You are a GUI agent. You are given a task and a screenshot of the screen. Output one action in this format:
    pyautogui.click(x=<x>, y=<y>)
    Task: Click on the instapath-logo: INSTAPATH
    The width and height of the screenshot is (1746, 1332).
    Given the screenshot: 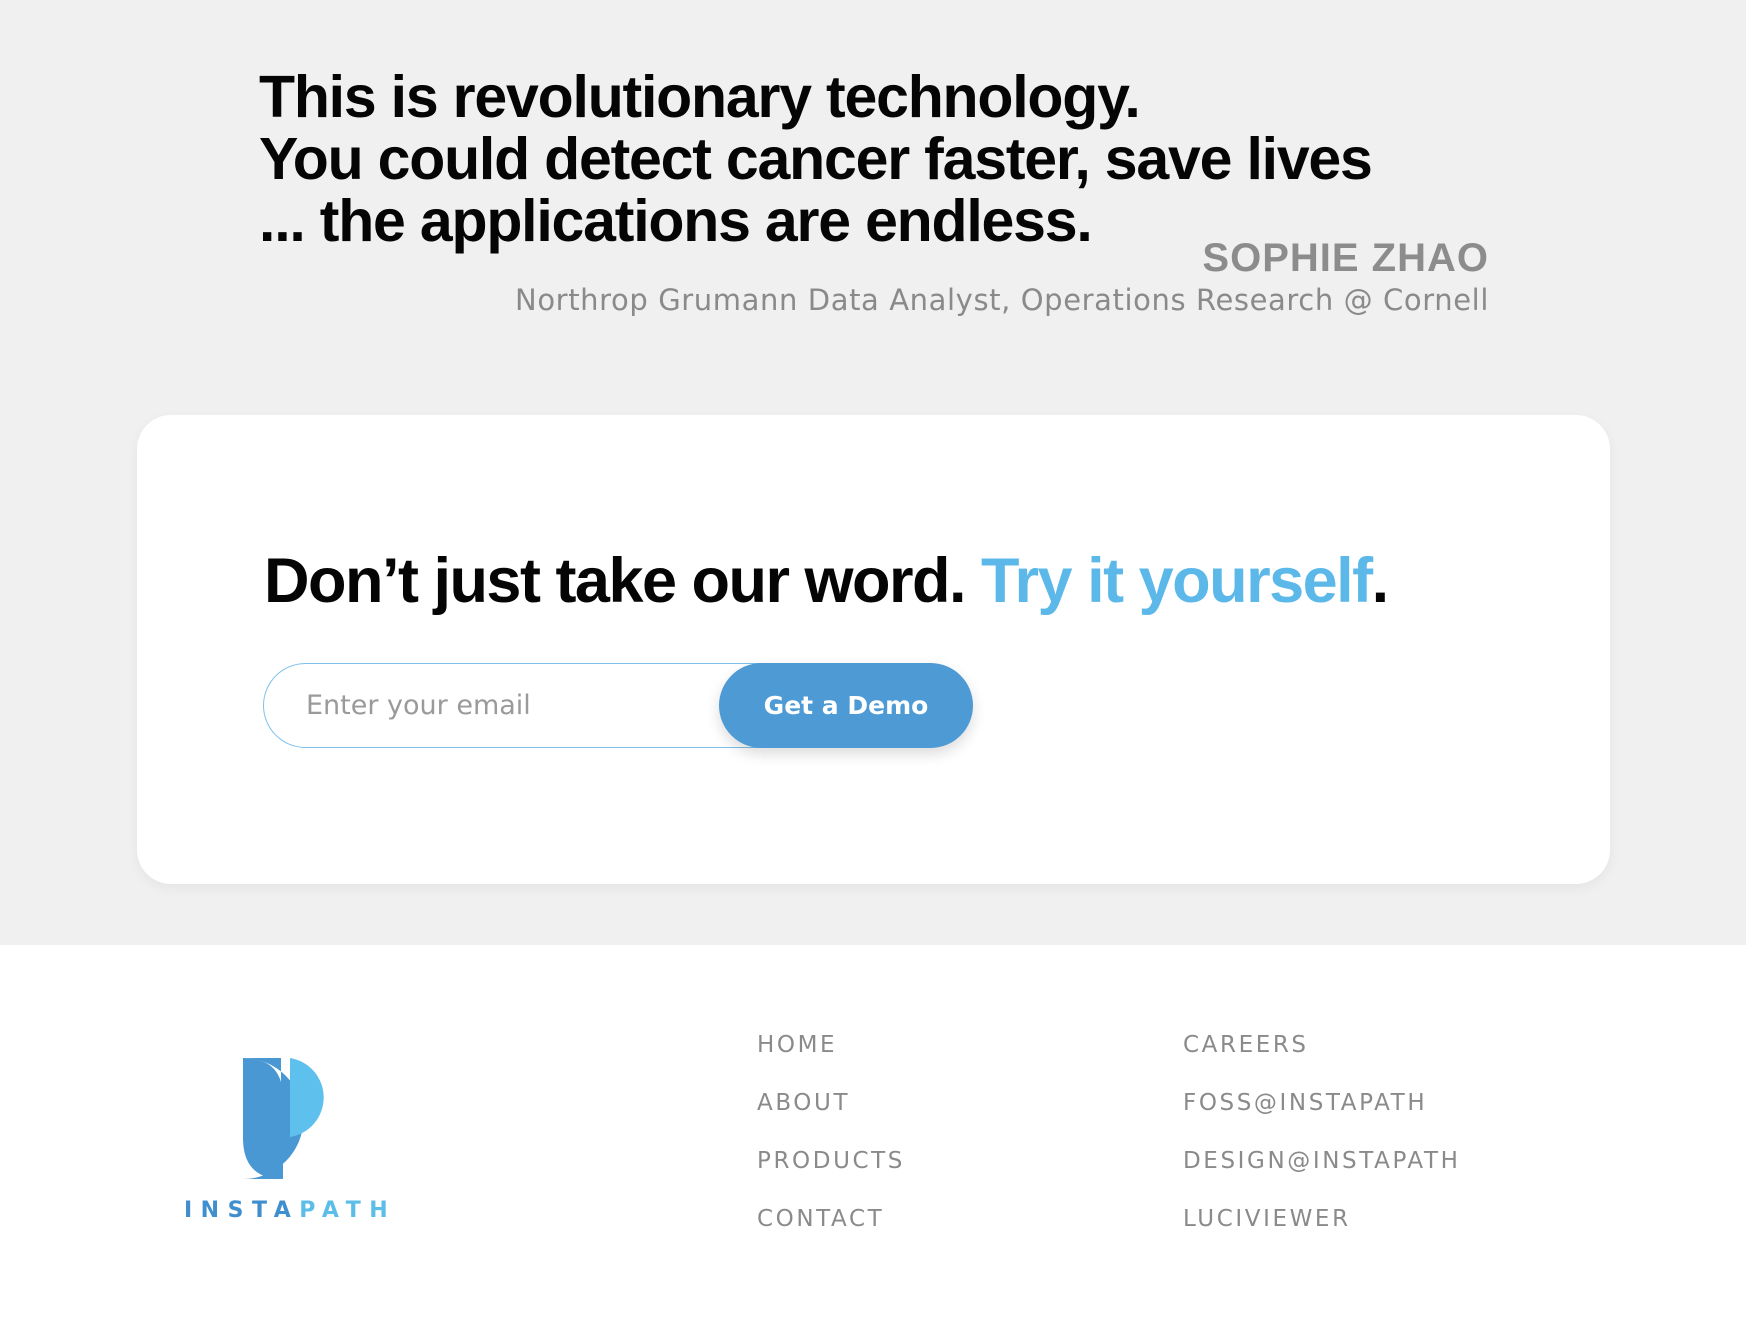 What is the action you would take?
    pyautogui.click(x=286, y=1140)
    